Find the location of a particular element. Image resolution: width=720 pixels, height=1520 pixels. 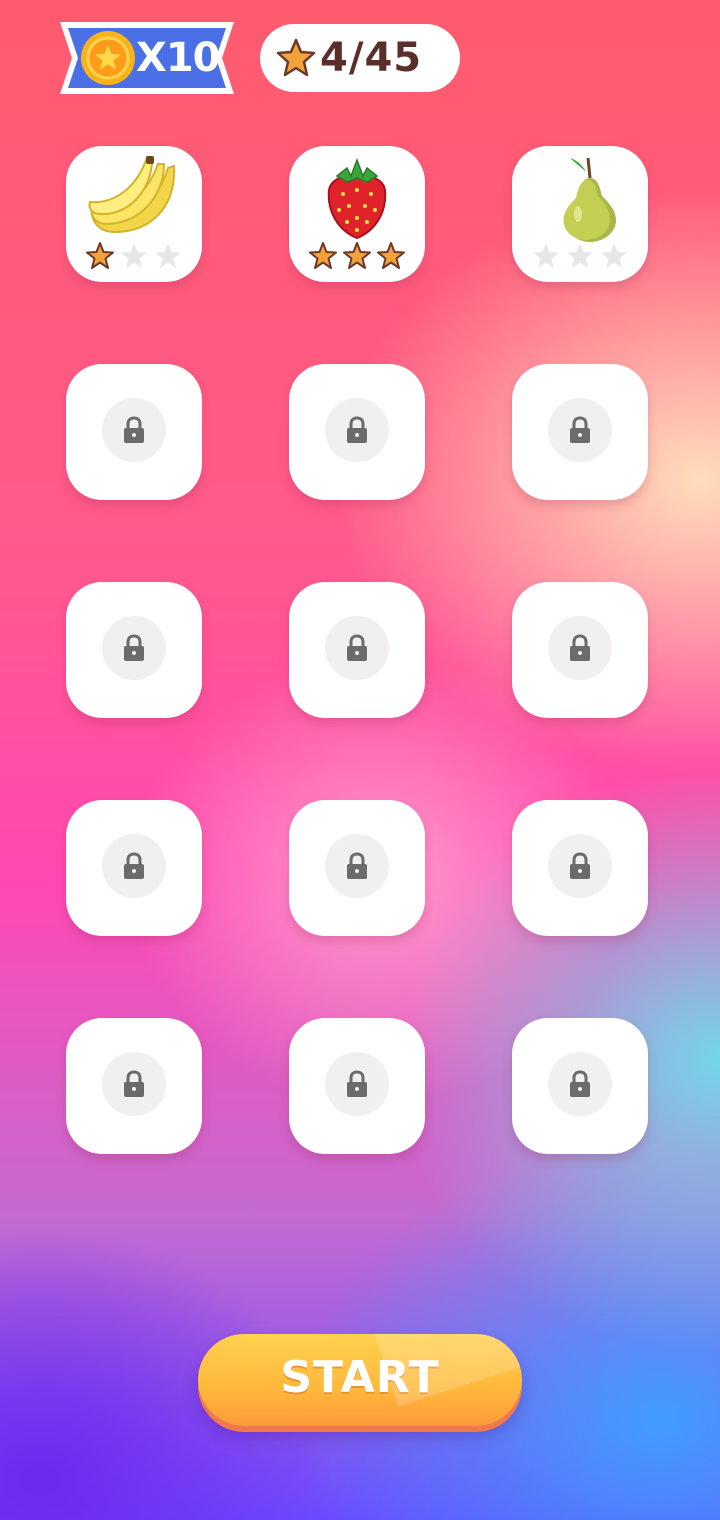

coin-counter-badge: X10 is located at coordinates (147, 58).